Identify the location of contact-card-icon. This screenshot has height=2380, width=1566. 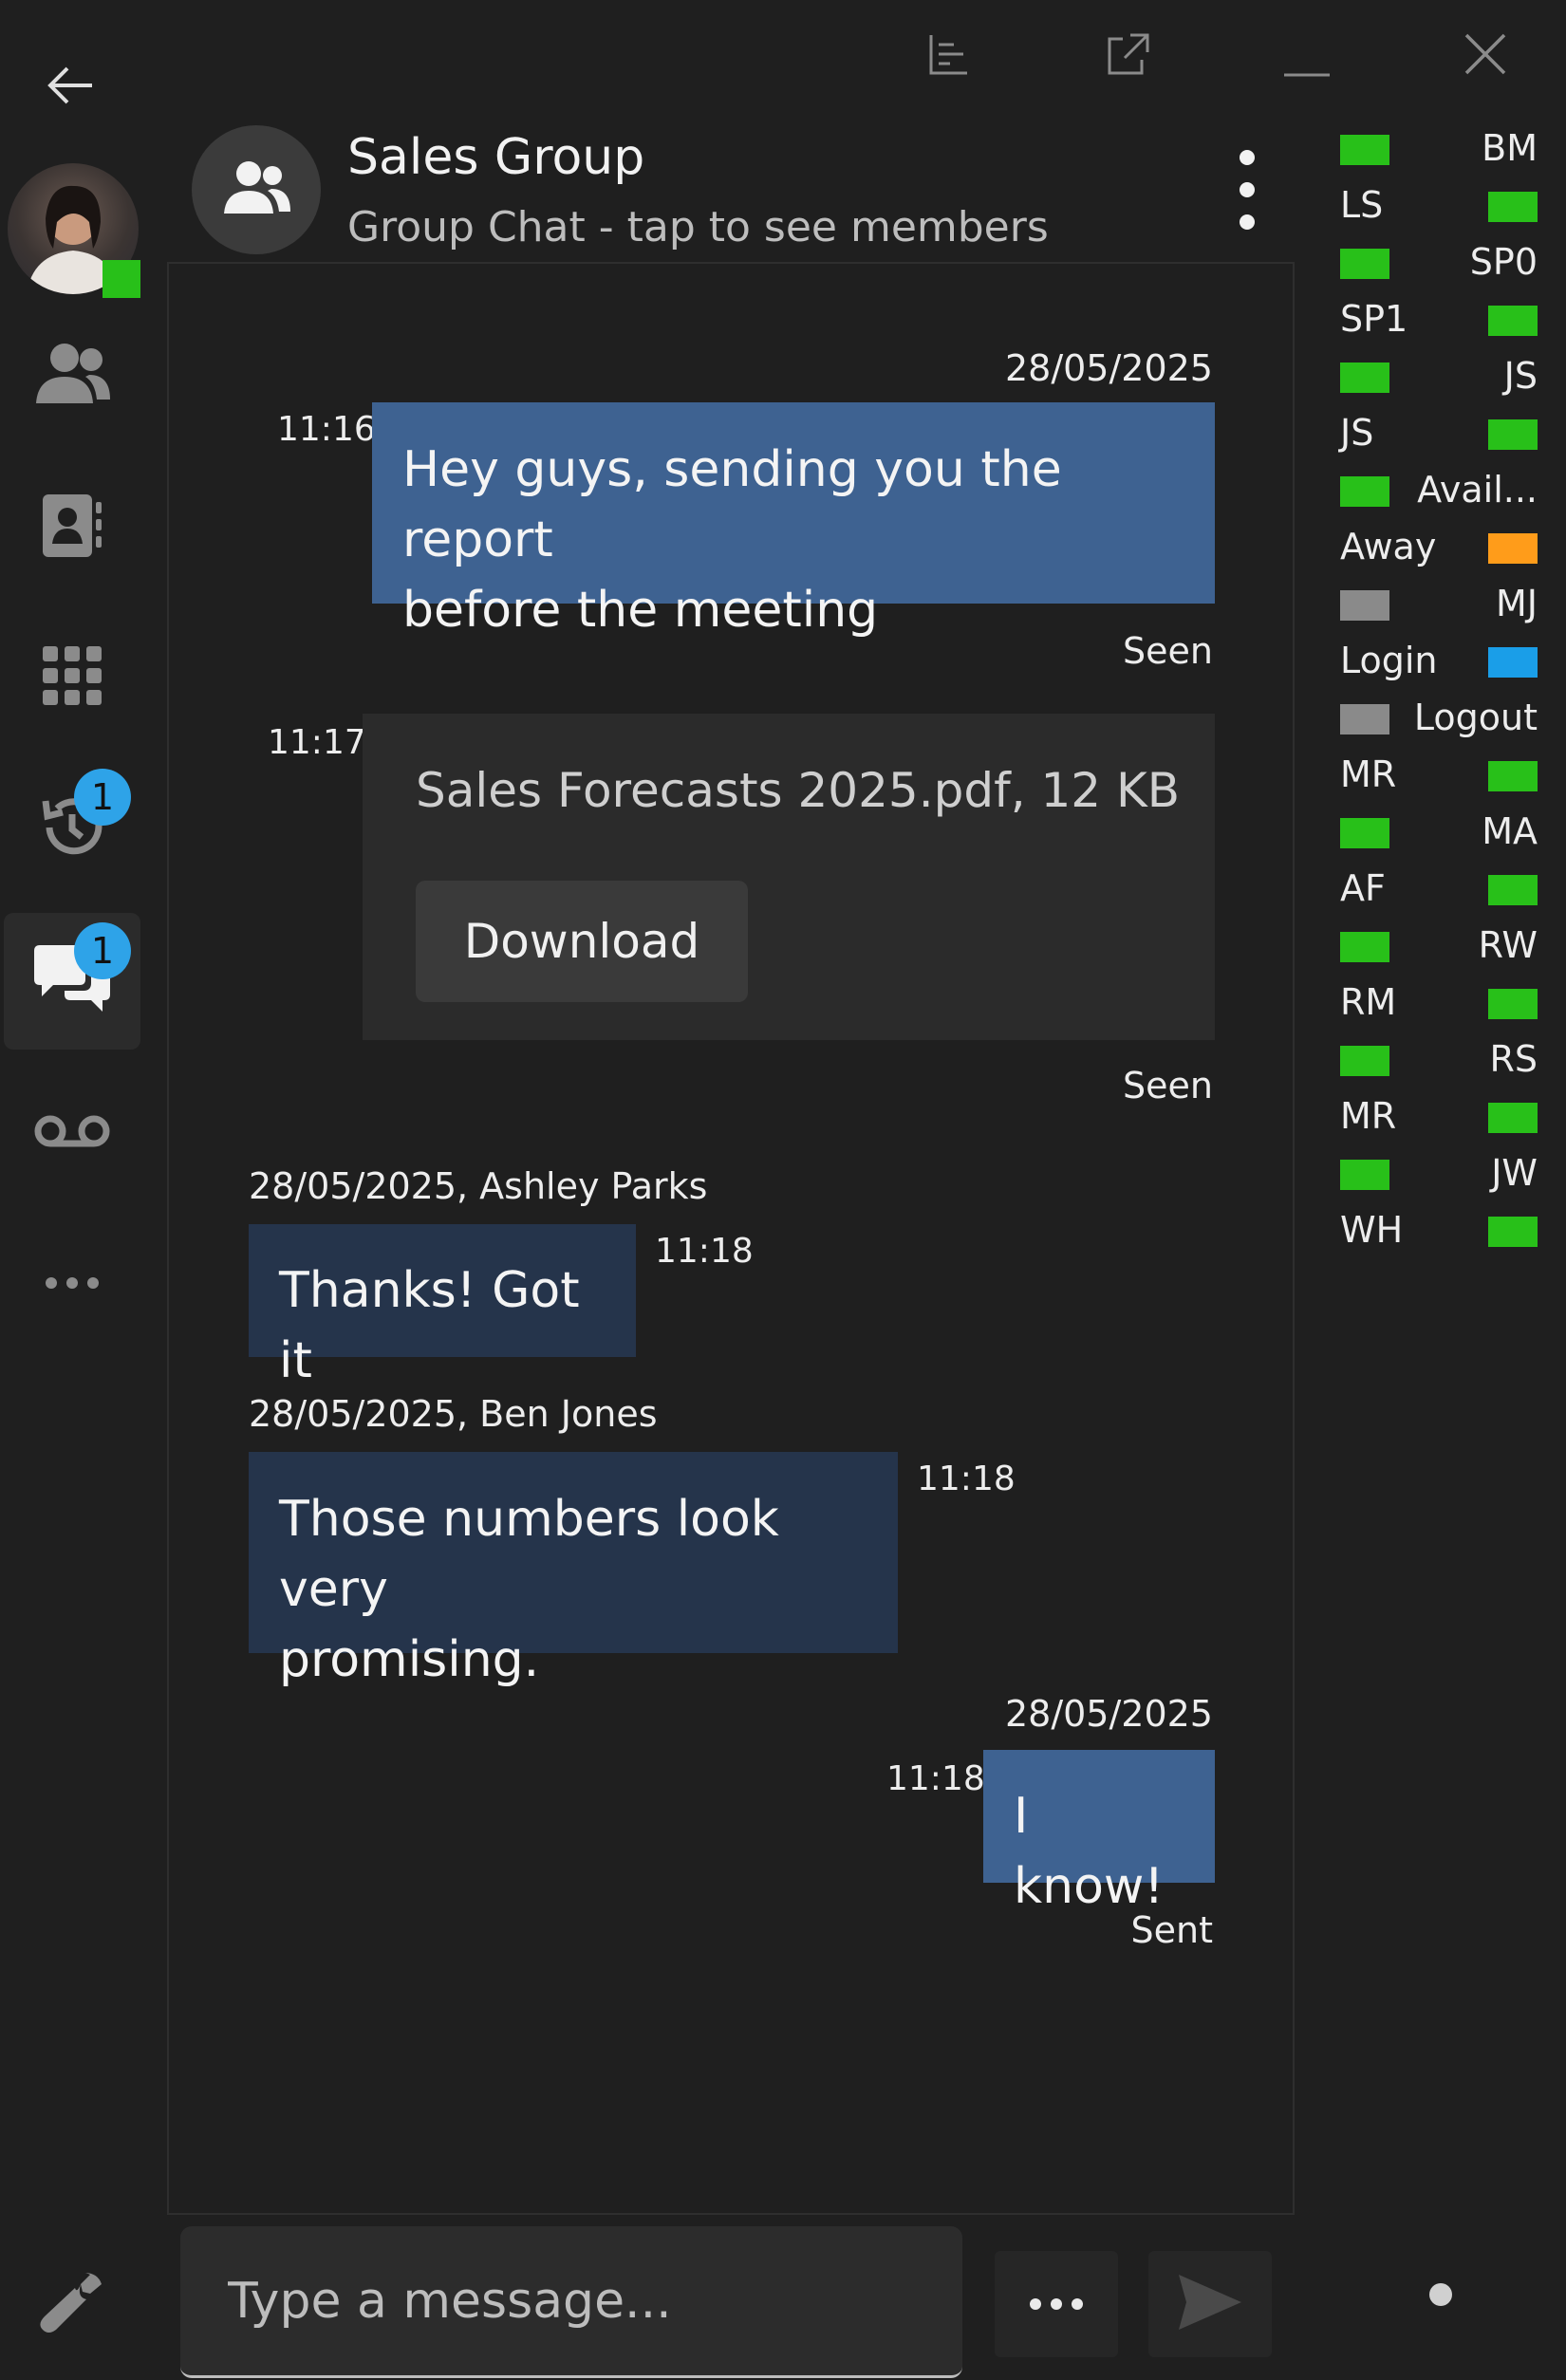
(72, 528).